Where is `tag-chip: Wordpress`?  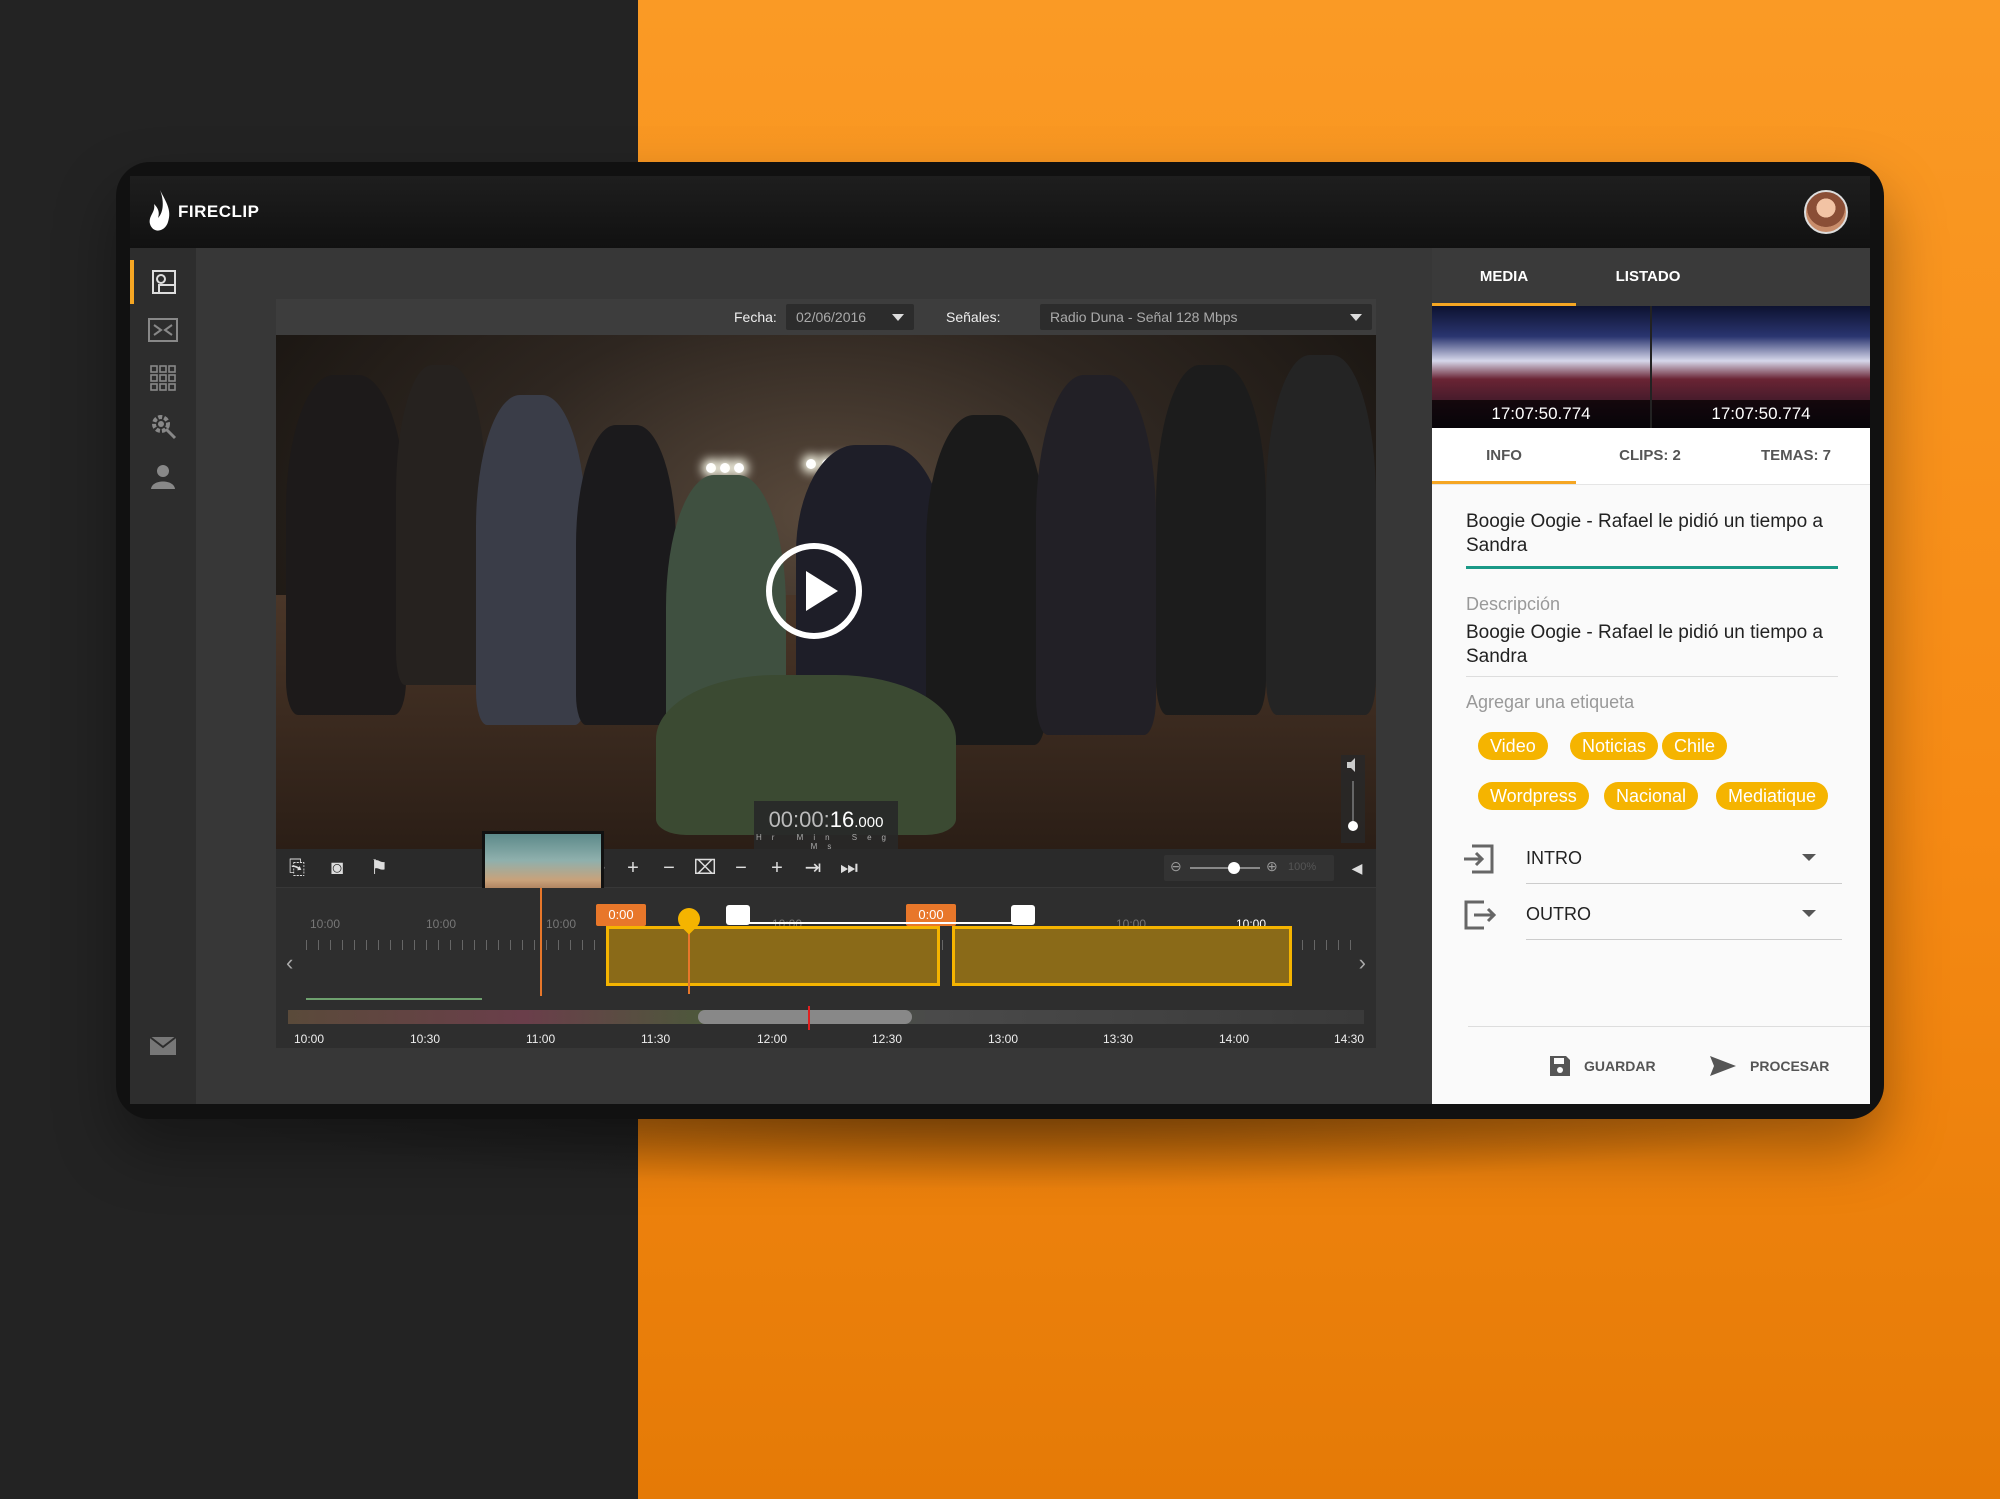
tag-chip: Wordpress is located at coordinates (1533, 796).